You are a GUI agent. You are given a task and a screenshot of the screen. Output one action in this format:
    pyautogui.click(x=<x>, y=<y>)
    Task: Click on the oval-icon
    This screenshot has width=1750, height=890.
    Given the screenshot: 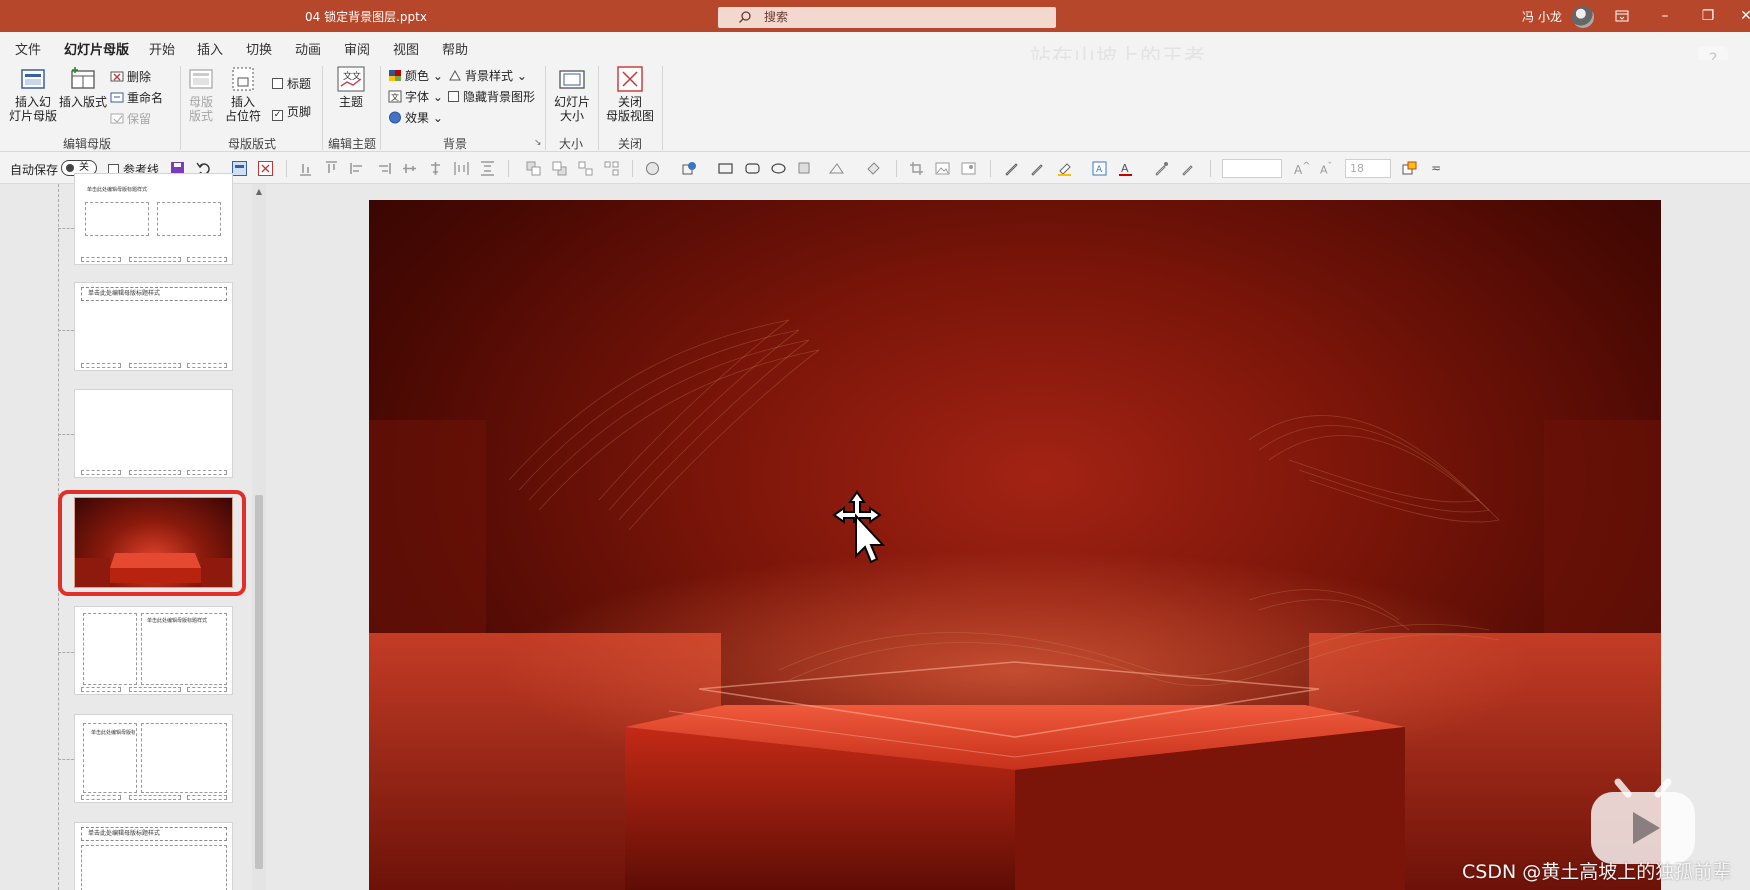 What is the action you would take?
    pyautogui.click(x=778, y=168)
    